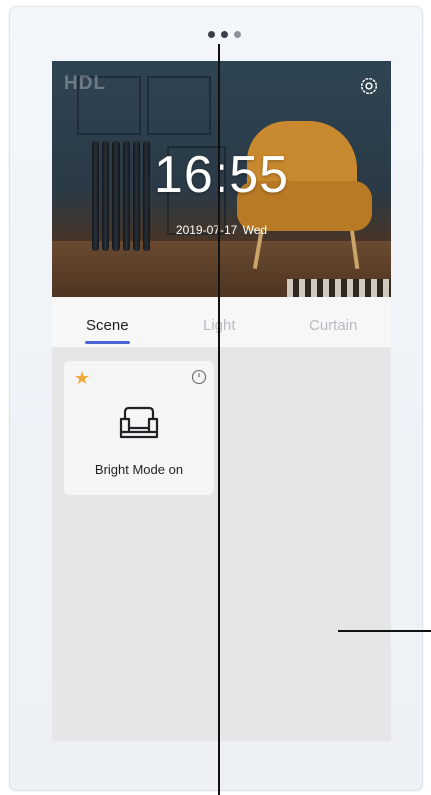 The height and width of the screenshot is (795, 431). Describe the element at coordinates (107, 325) in the screenshot. I see `tab-scene: Scene` at that location.